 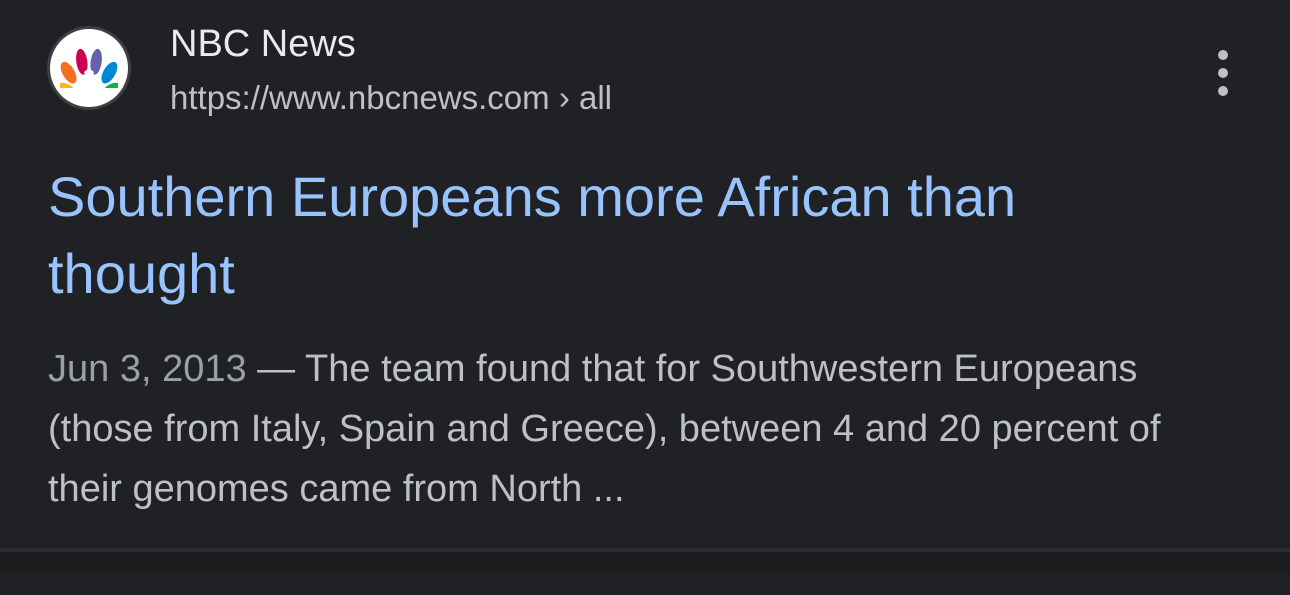 What do you see at coordinates (147, 369) in the screenshot?
I see `result-date: Jun 3, 2013` at bounding box center [147, 369].